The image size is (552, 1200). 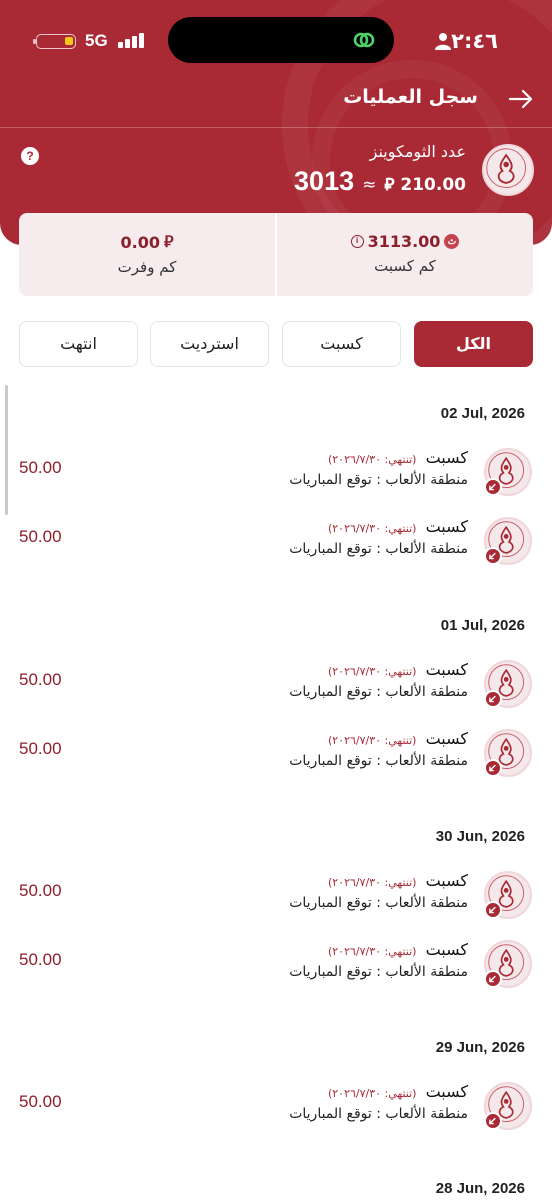 What do you see at coordinates (380, 181) in the screenshot?
I see `header-balance: 210.00 ⃁ ≈ 3013` at bounding box center [380, 181].